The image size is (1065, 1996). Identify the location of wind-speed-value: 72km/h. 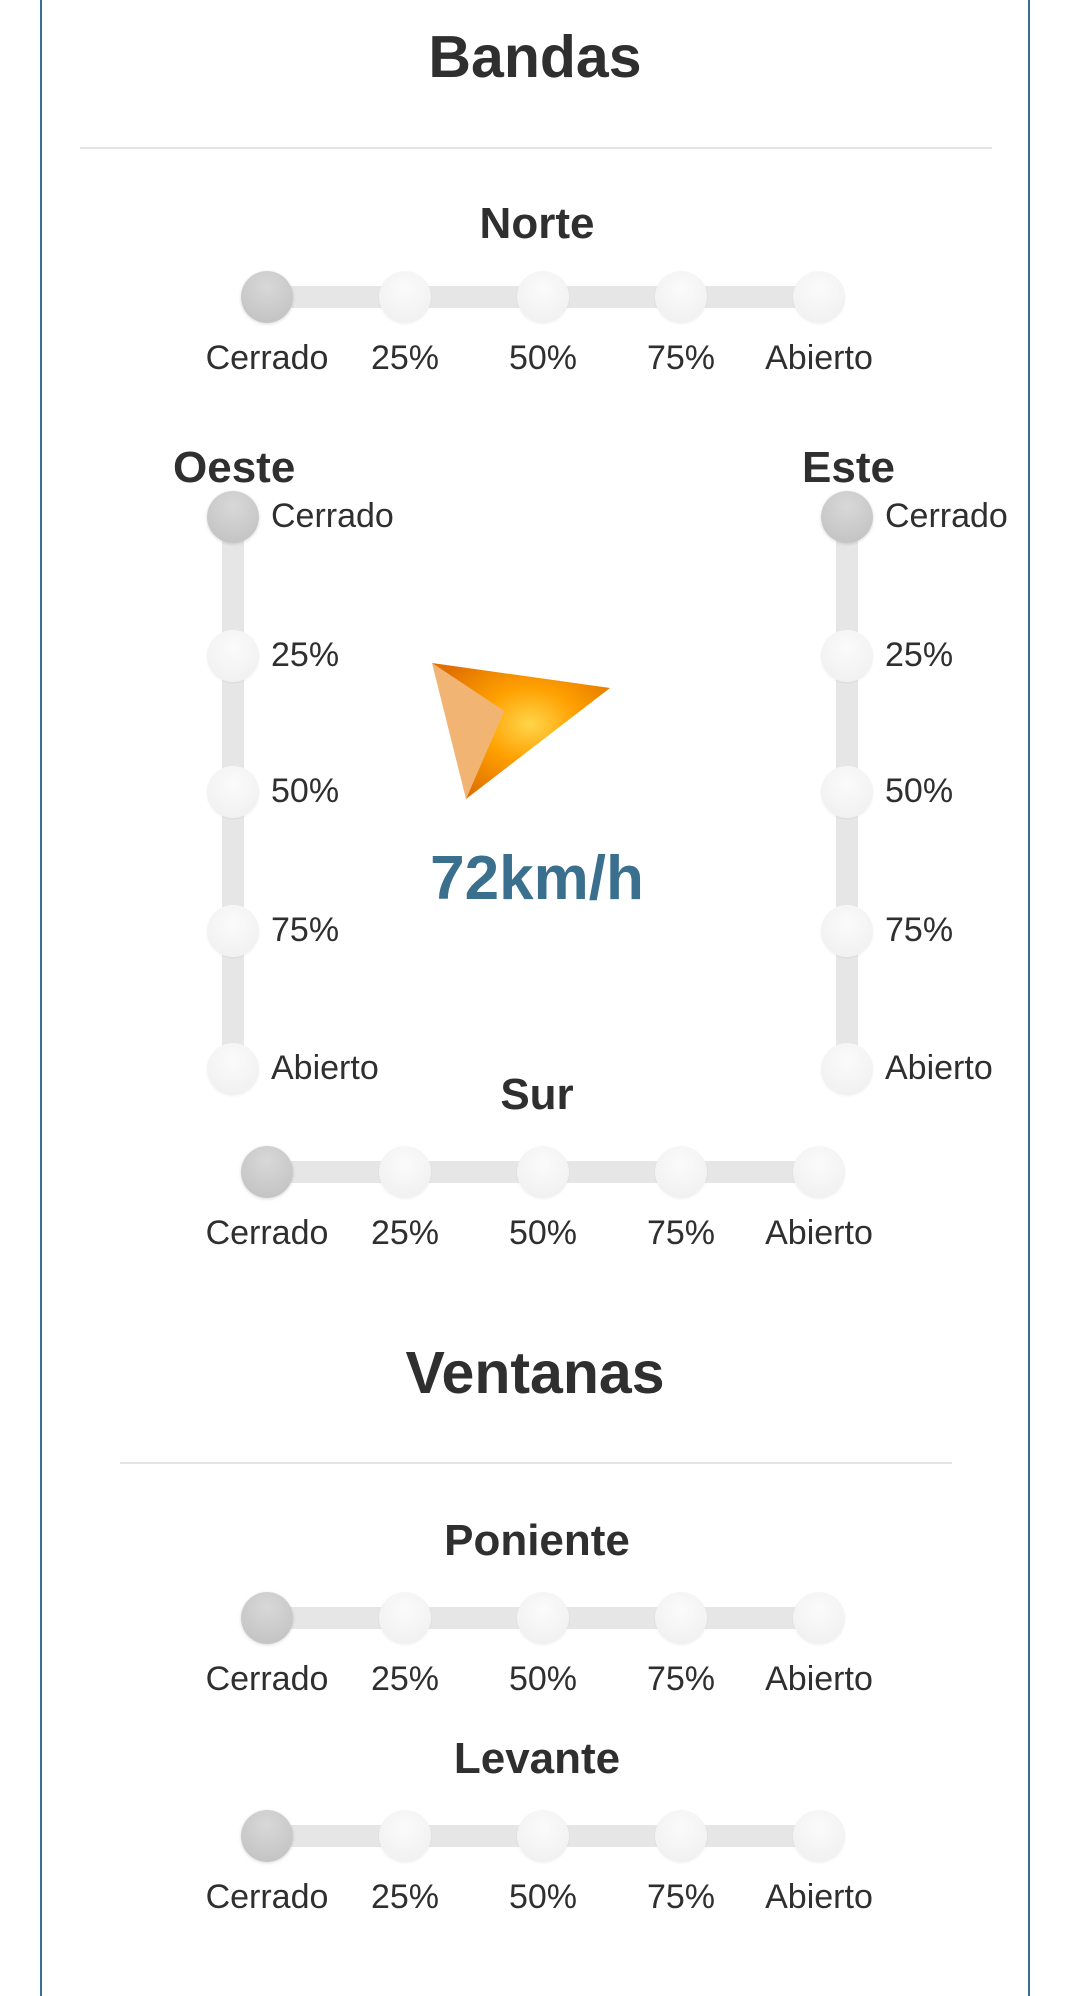
(537, 878).